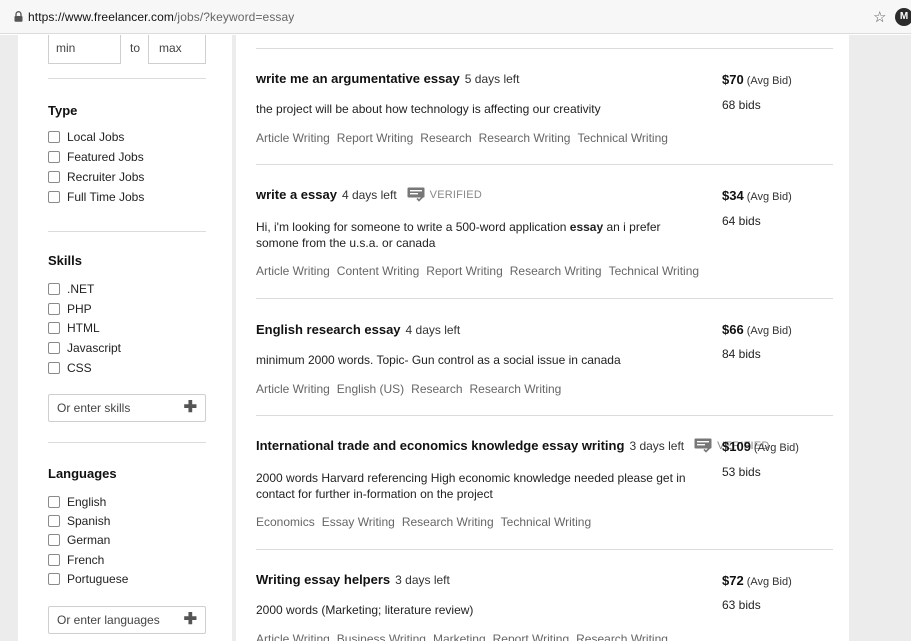 The width and height of the screenshot is (911, 641). What do you see at coordinates (234, 17) in the screenshot?
I see `url-path: /jobs/?keyword=essay` at bounding box center [234, 17].